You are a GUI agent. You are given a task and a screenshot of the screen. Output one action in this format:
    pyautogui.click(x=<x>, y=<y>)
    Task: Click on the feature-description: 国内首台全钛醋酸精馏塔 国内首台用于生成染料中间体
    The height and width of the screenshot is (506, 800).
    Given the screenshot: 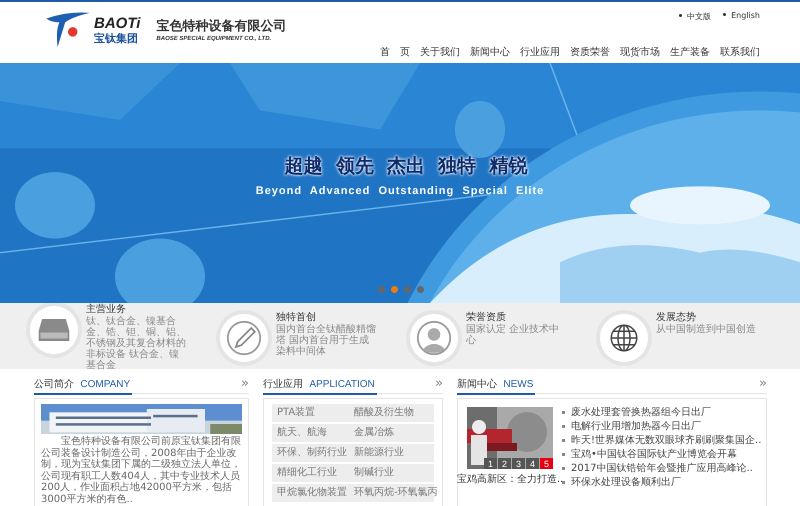 What is the action you would take?
    pyautogui.click(x=326, y=340)
    